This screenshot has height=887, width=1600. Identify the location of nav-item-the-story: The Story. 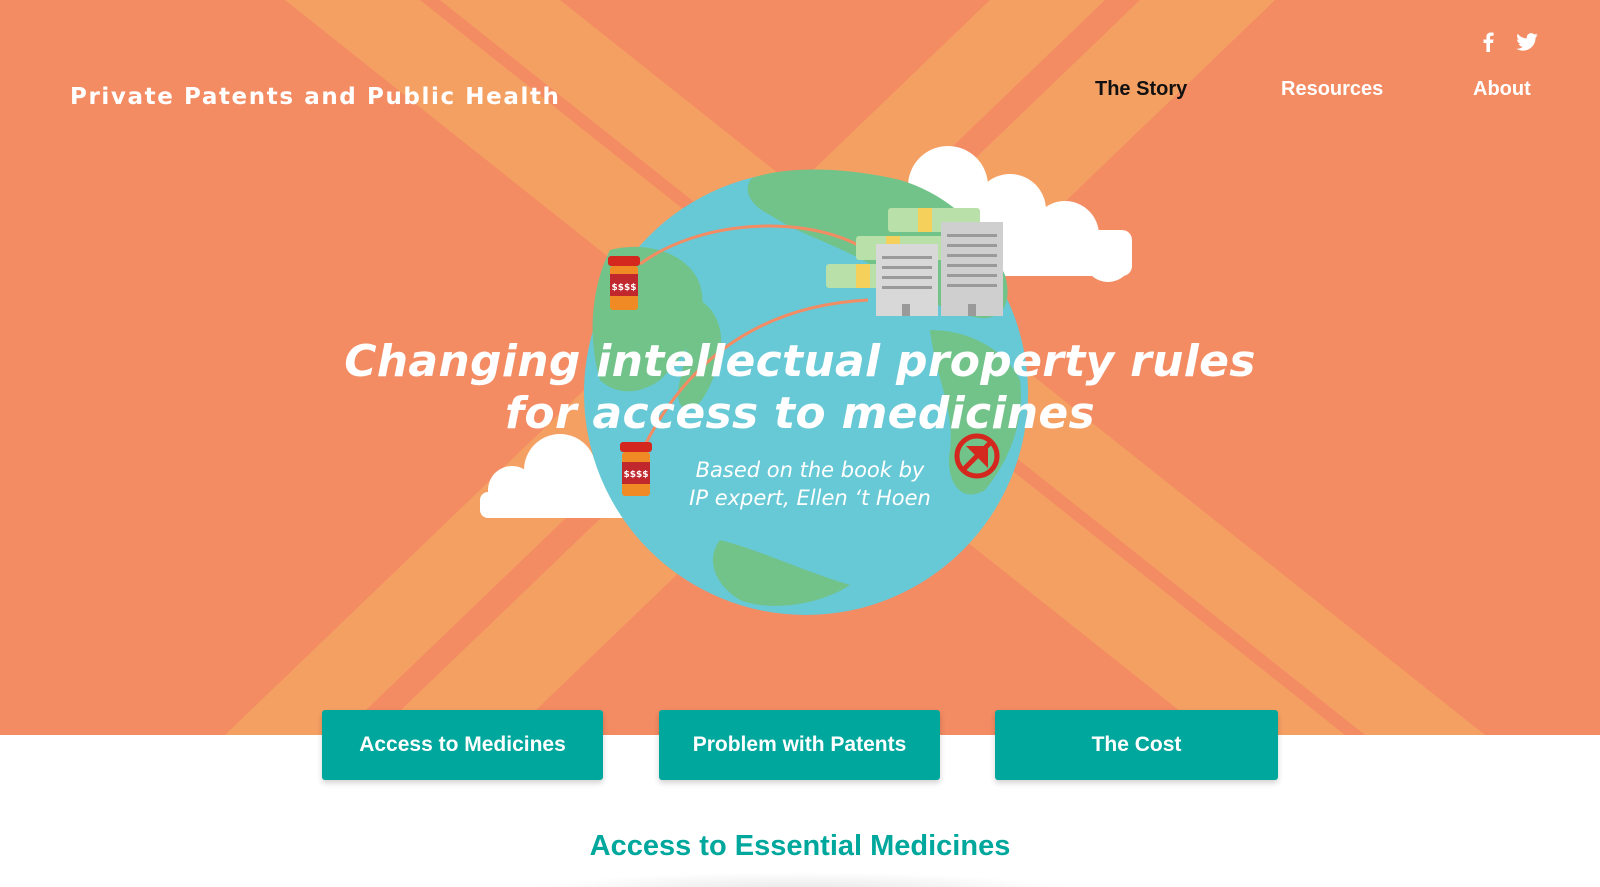
(1141, 89).